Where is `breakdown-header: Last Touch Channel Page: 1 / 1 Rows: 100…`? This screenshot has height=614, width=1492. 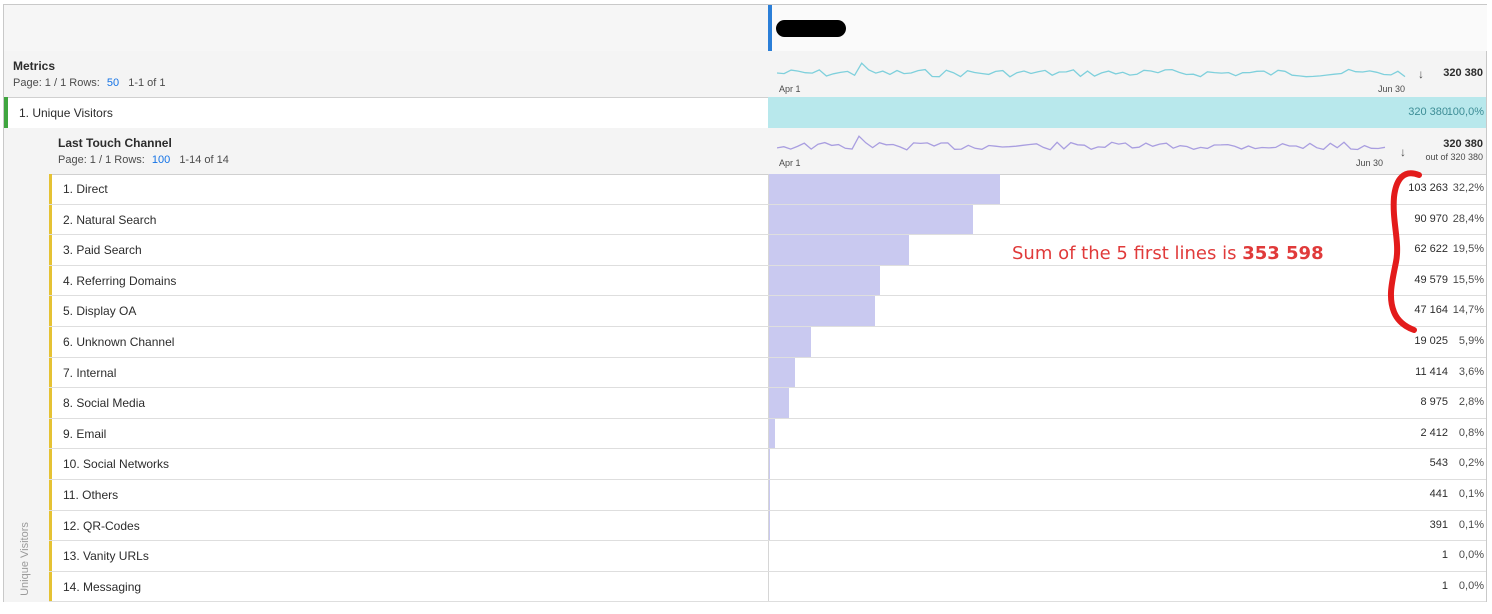 breakdown-header: Last Touch Channel Page: 1 / 1 Rows: 100… is located at coordinates (767, 151).